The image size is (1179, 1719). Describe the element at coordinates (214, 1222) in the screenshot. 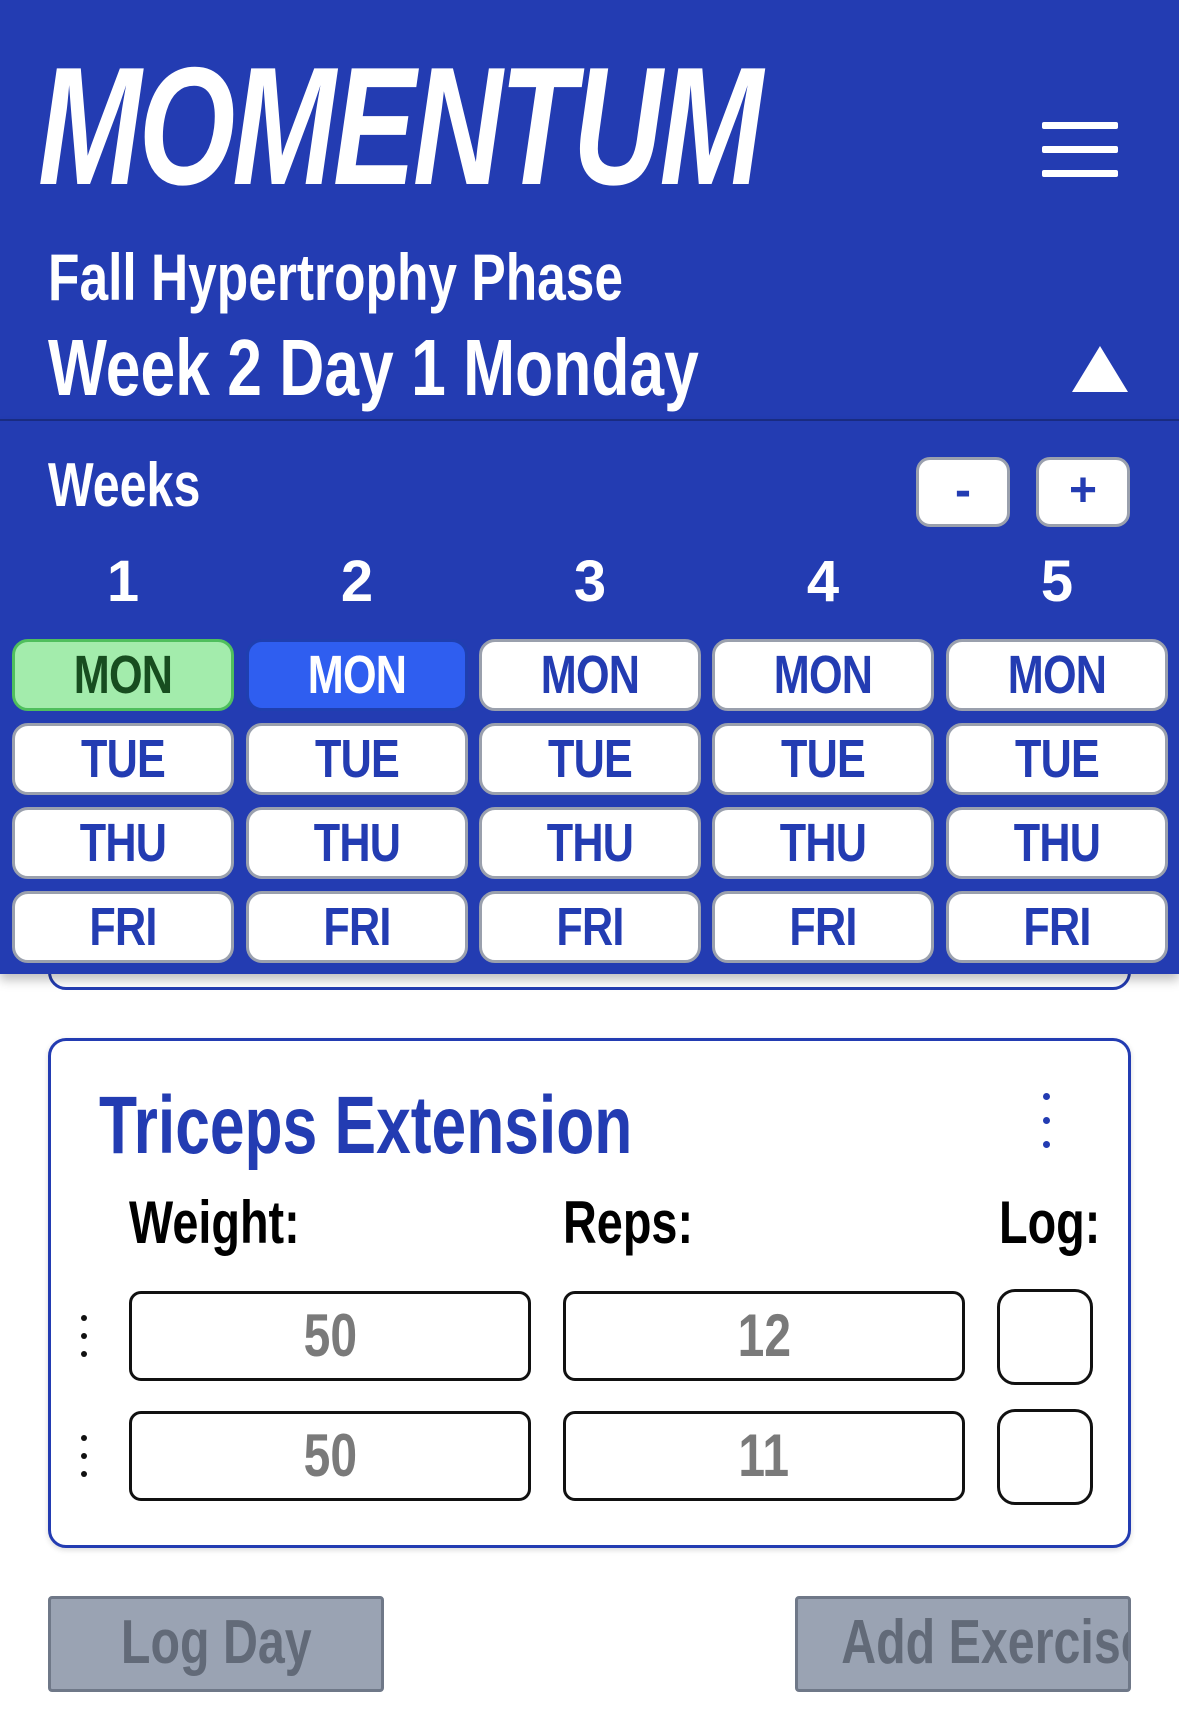

I see `weight-column-label: Weight:` at that location.